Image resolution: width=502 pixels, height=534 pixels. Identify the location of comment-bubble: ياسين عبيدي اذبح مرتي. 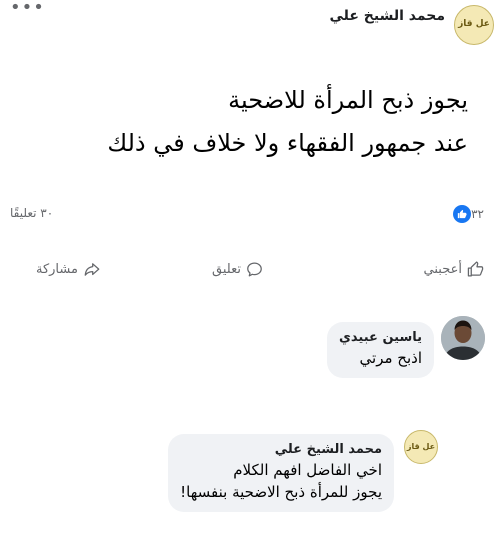
(380, 350).